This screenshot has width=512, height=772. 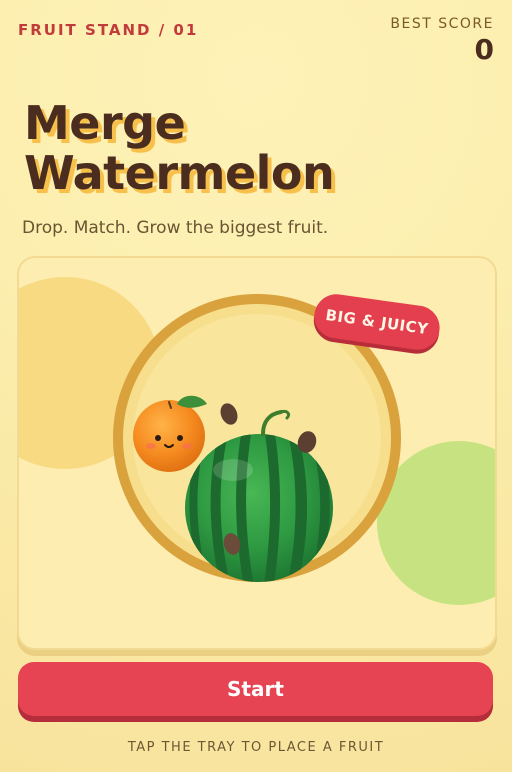 I want to click on subtitle: Drop. Match. Grow the biggest fruit., so click(x=175, y=228).